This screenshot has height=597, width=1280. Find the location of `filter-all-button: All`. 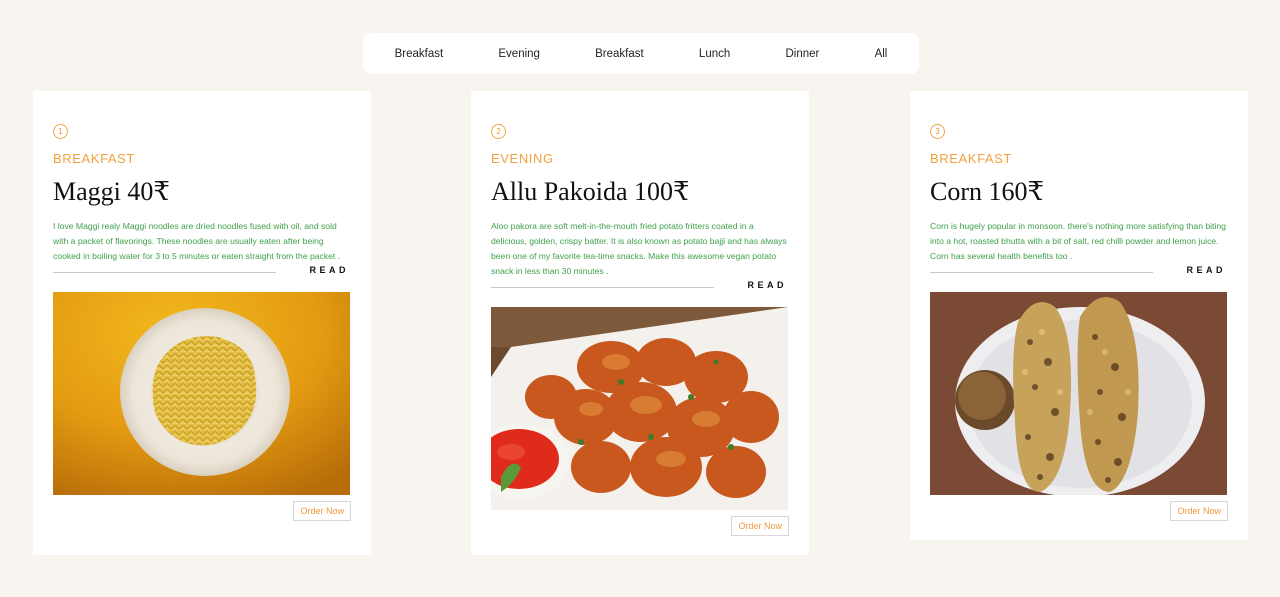

filter-all-button: All is located at coordinates (881, 54).